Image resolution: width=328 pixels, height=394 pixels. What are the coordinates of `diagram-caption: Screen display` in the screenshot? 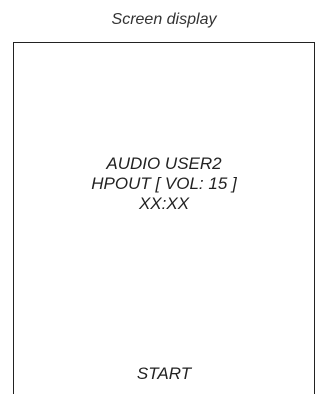 It's located at (164, 19).